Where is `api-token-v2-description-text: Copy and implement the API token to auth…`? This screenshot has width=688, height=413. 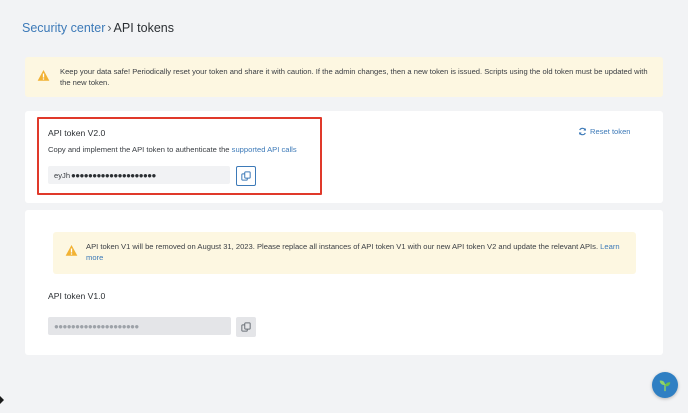 api-token-v2-description-text: Copy and implement the API token to auth… is located at coordinates (140, 149).